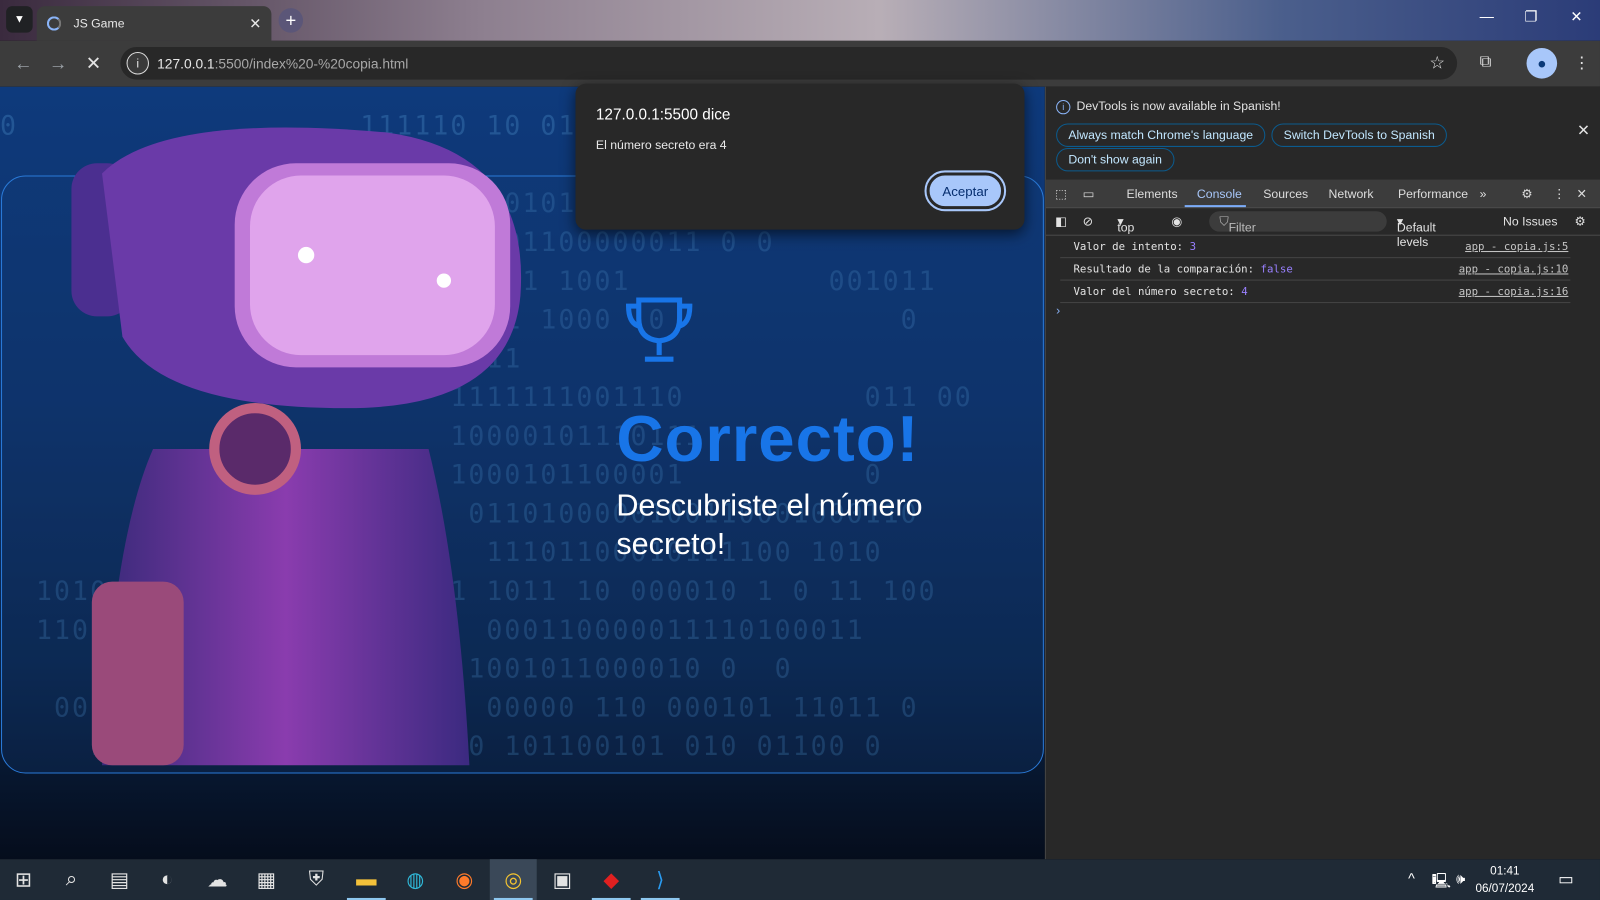  I want to click on close-tab-icon: ✕, so click(255, 23).